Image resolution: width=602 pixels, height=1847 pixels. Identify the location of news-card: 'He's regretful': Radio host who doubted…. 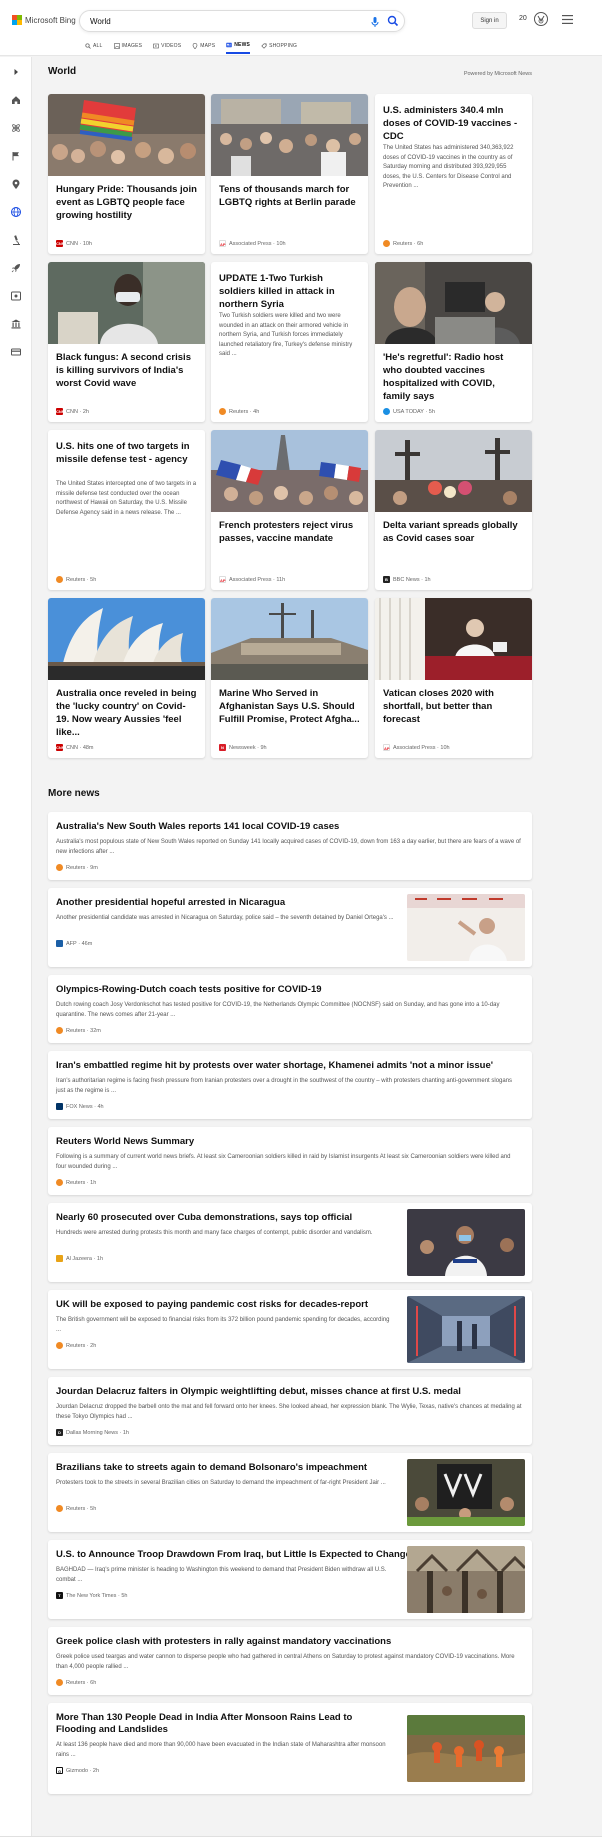
(453, 342).